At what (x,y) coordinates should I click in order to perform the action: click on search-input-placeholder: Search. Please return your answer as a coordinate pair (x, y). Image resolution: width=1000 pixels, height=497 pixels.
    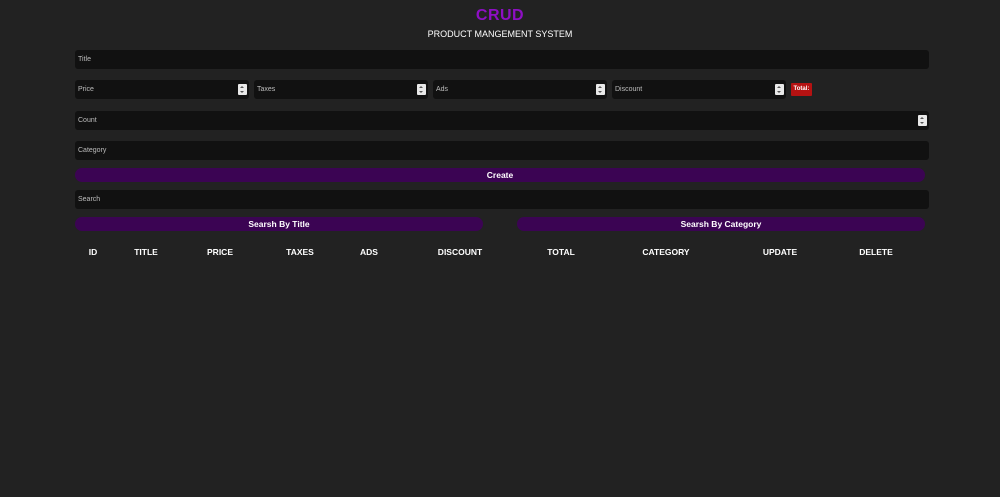
    Looking at the image, I should click on (89, 199).